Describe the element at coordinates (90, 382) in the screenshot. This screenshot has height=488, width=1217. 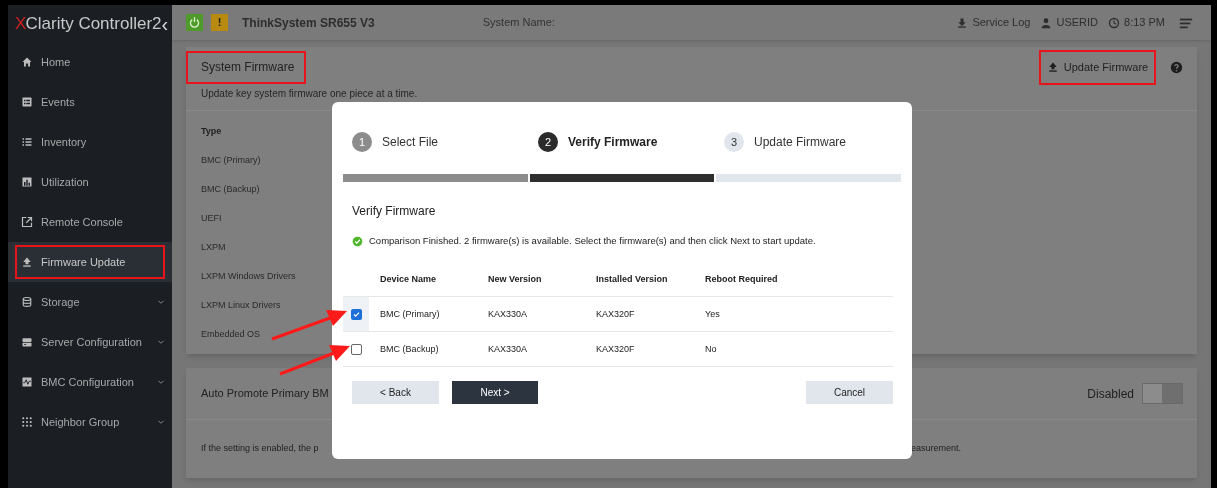
I see `sidebar-item: BMC Configuration` at that location.